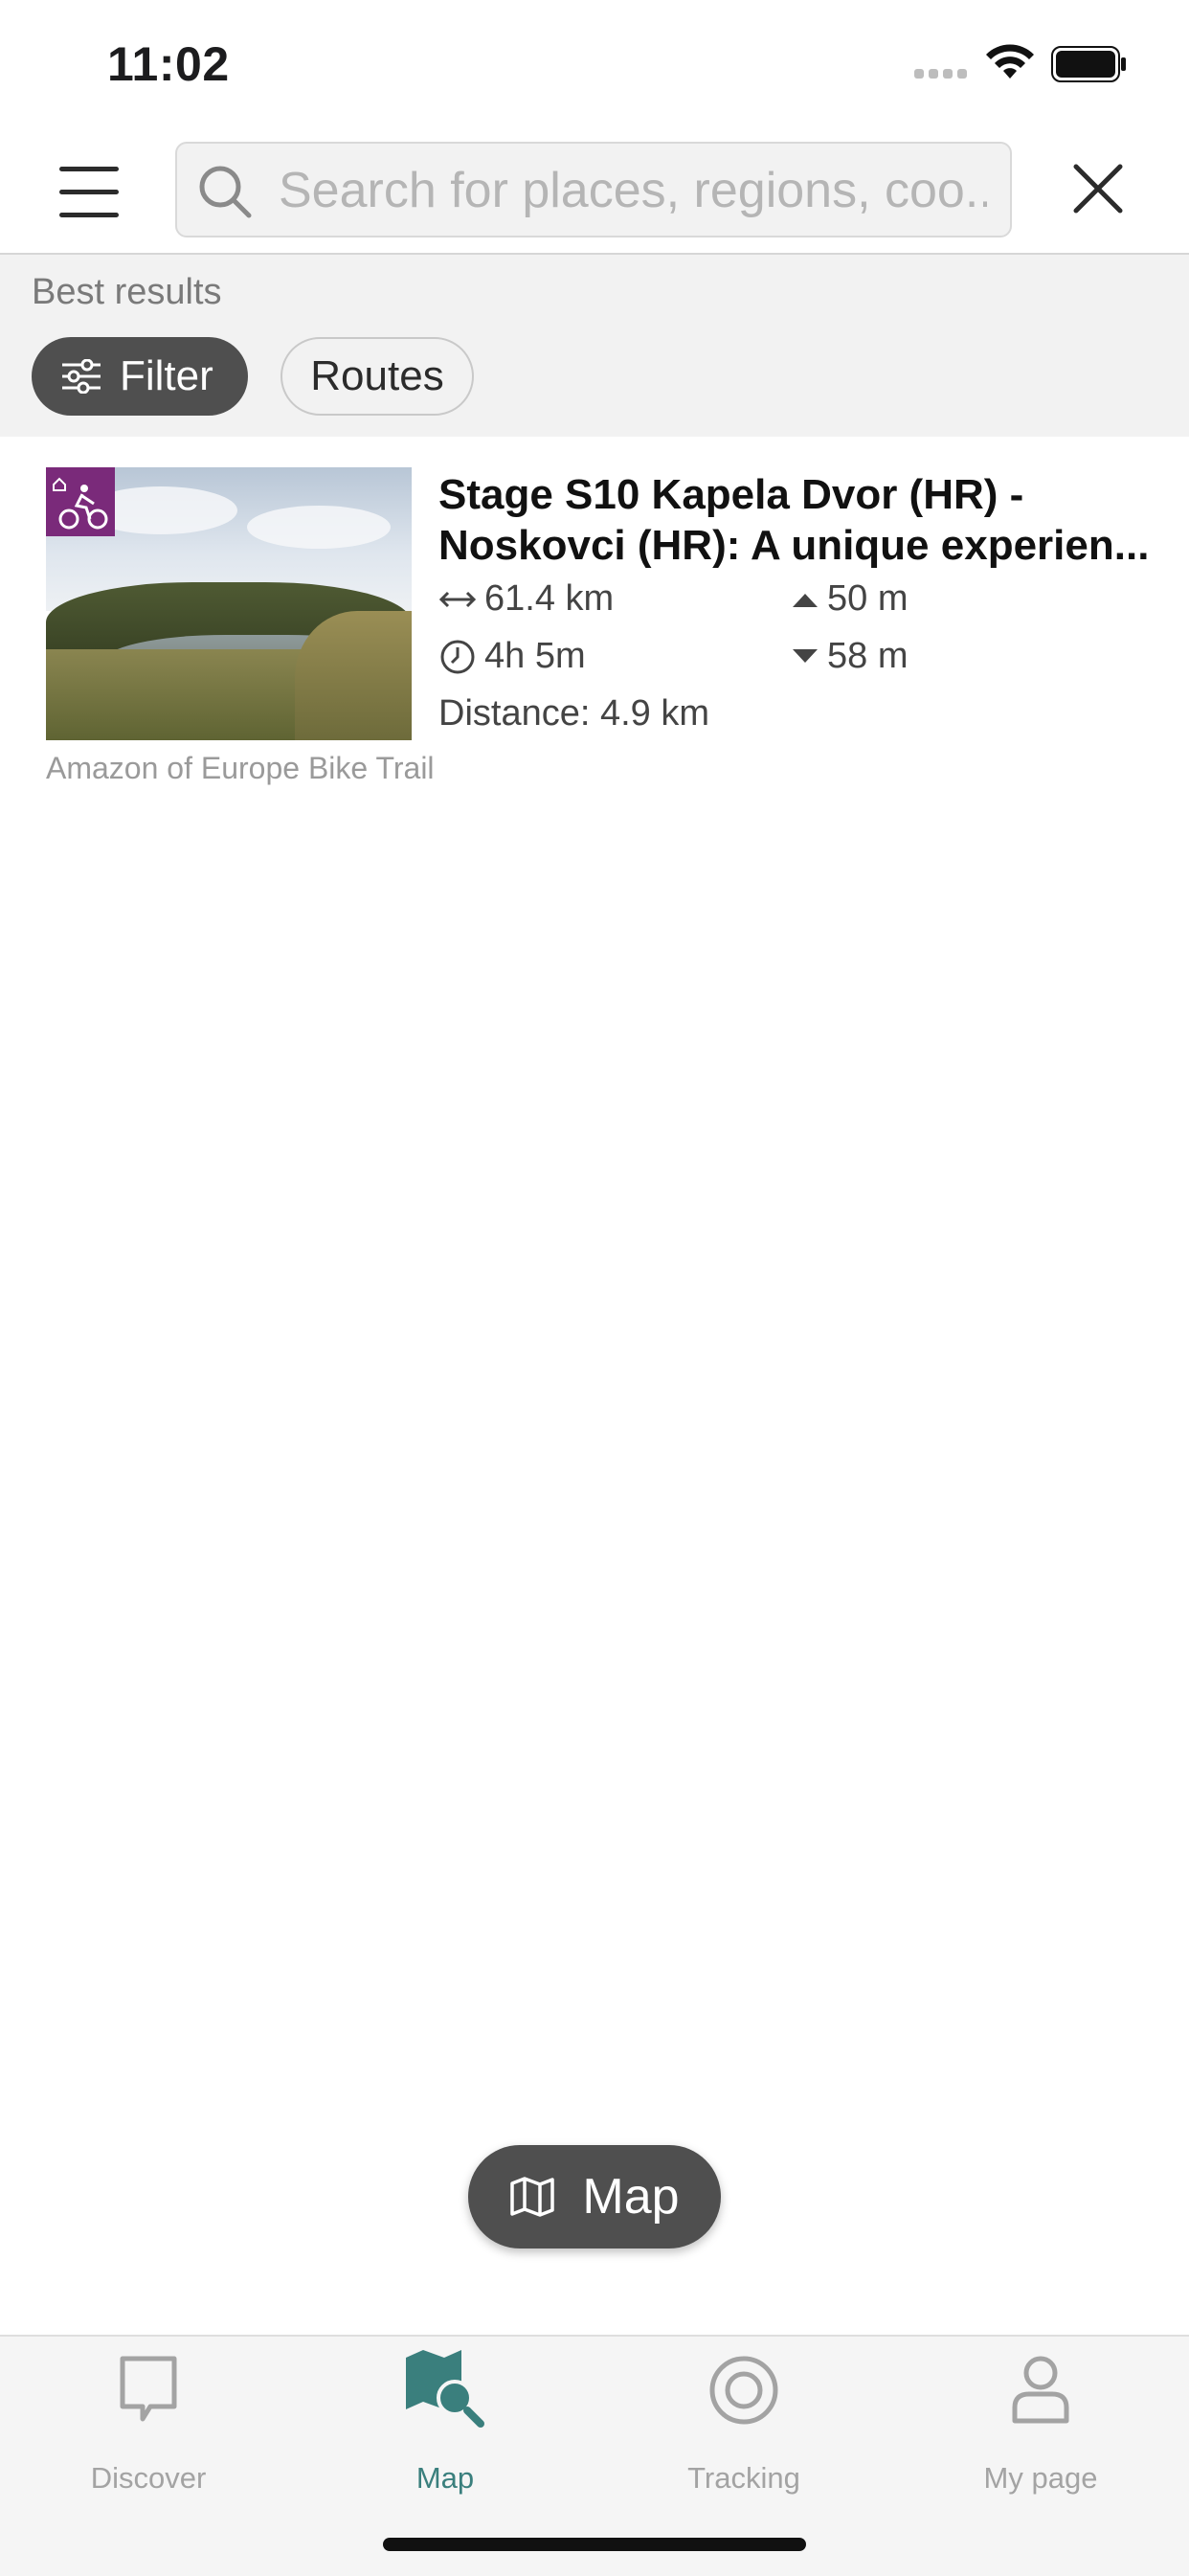 The width and height of the screenshot is (1189, 2576). What do you see at coordinates (127, 292) in the screenshot?
I see `results-section-label: Best results` at bounding box center [127, 292].